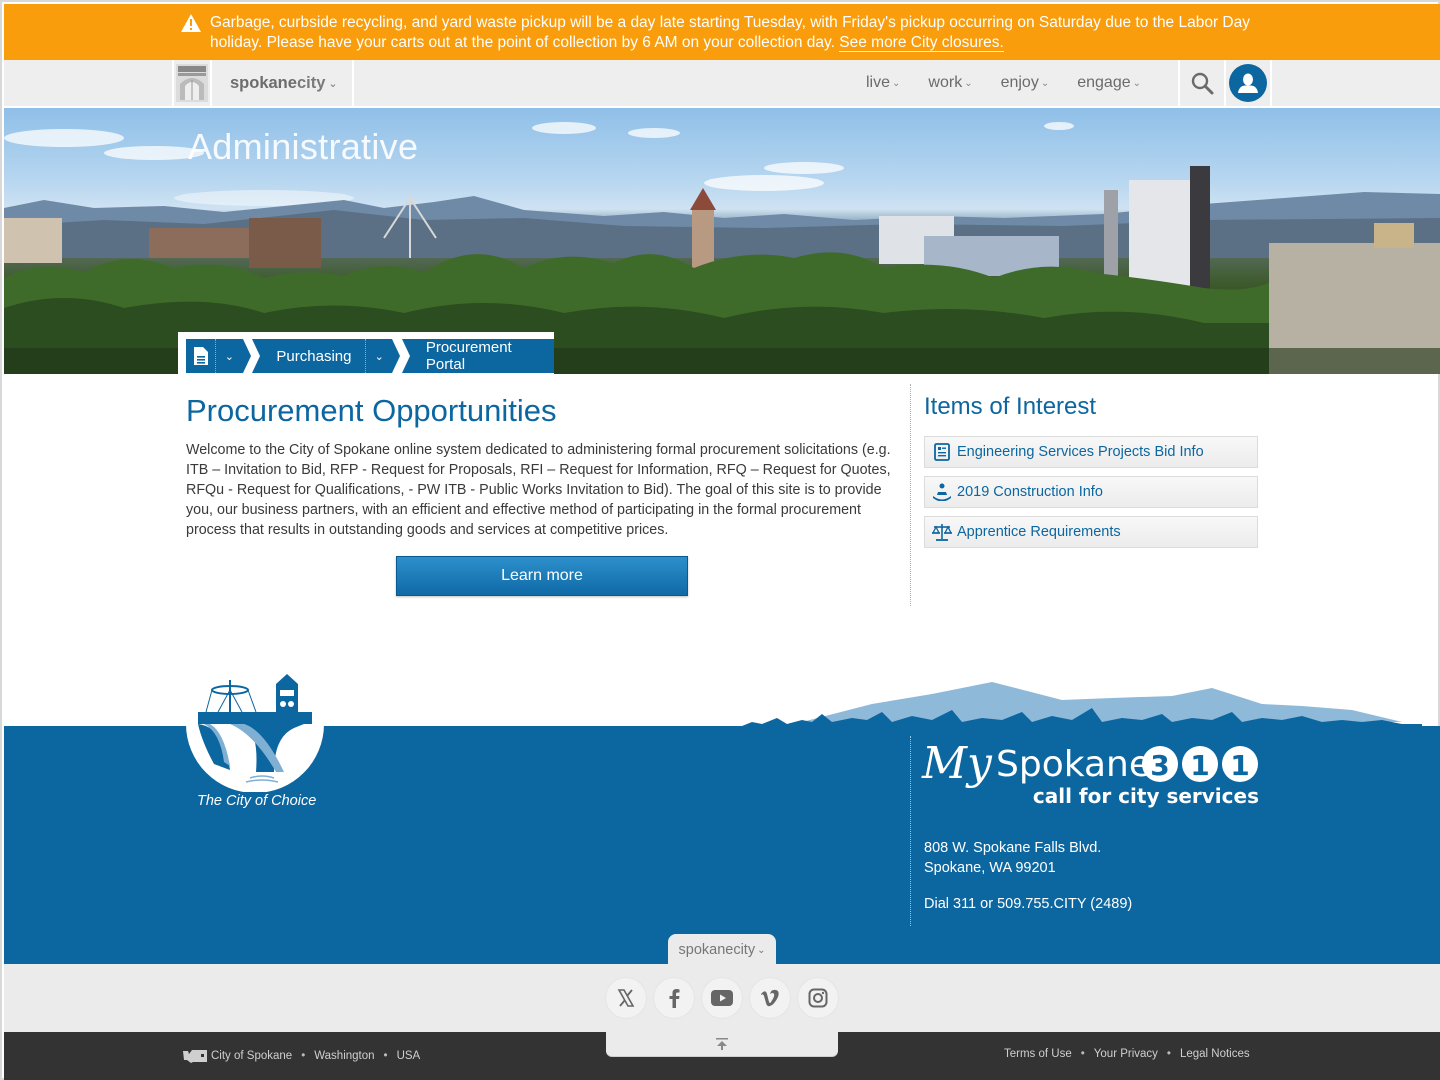 The width and height of the screenshot is (1440, 1080). I want to click on breadcrumb-dropdown-2: ⌄, so click(379, 356).